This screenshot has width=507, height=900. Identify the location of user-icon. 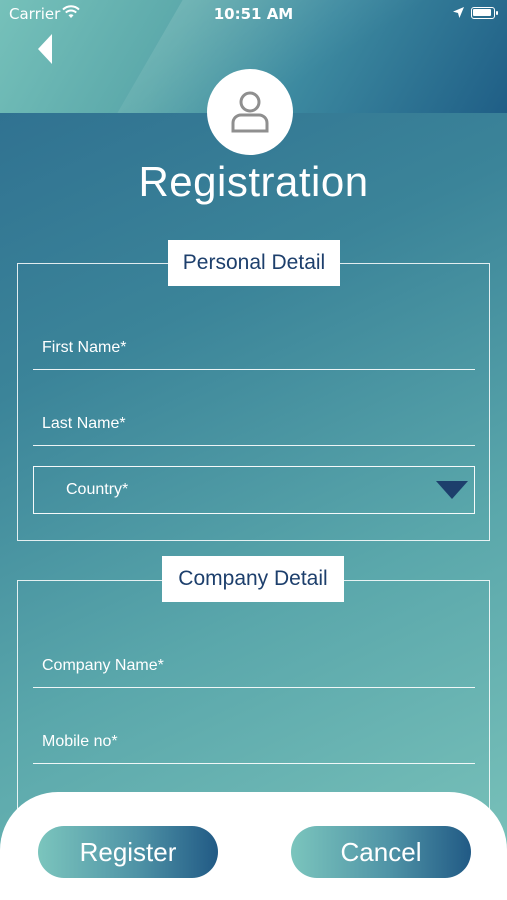
(250, 112).